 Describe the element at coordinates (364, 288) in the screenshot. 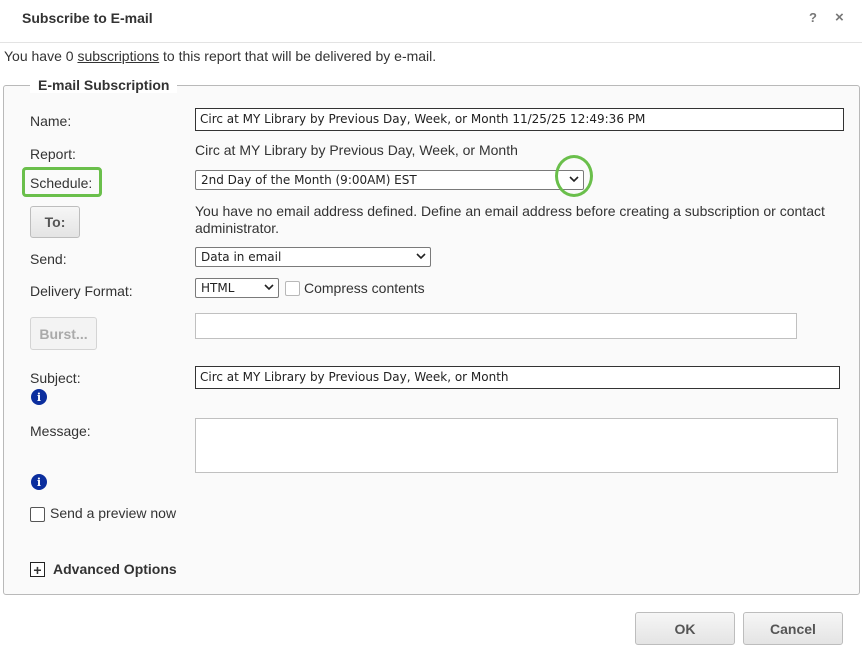

I see `compress-contents-label: Compress contents` at that location.